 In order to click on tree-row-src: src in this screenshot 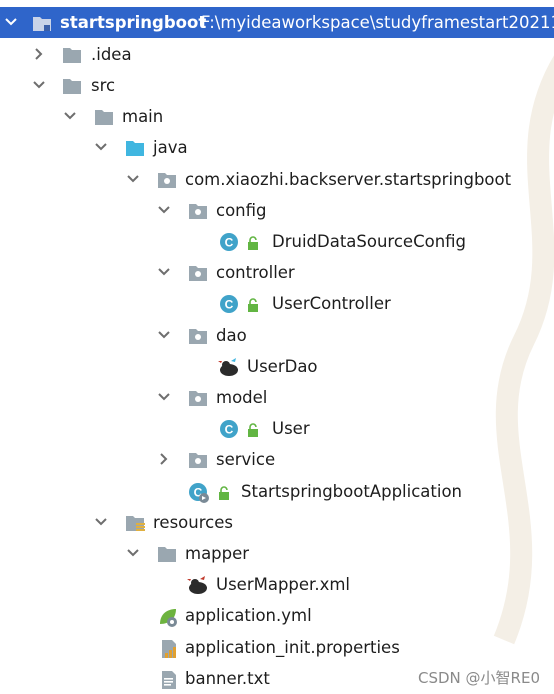, I will do `click(277, 85)`.